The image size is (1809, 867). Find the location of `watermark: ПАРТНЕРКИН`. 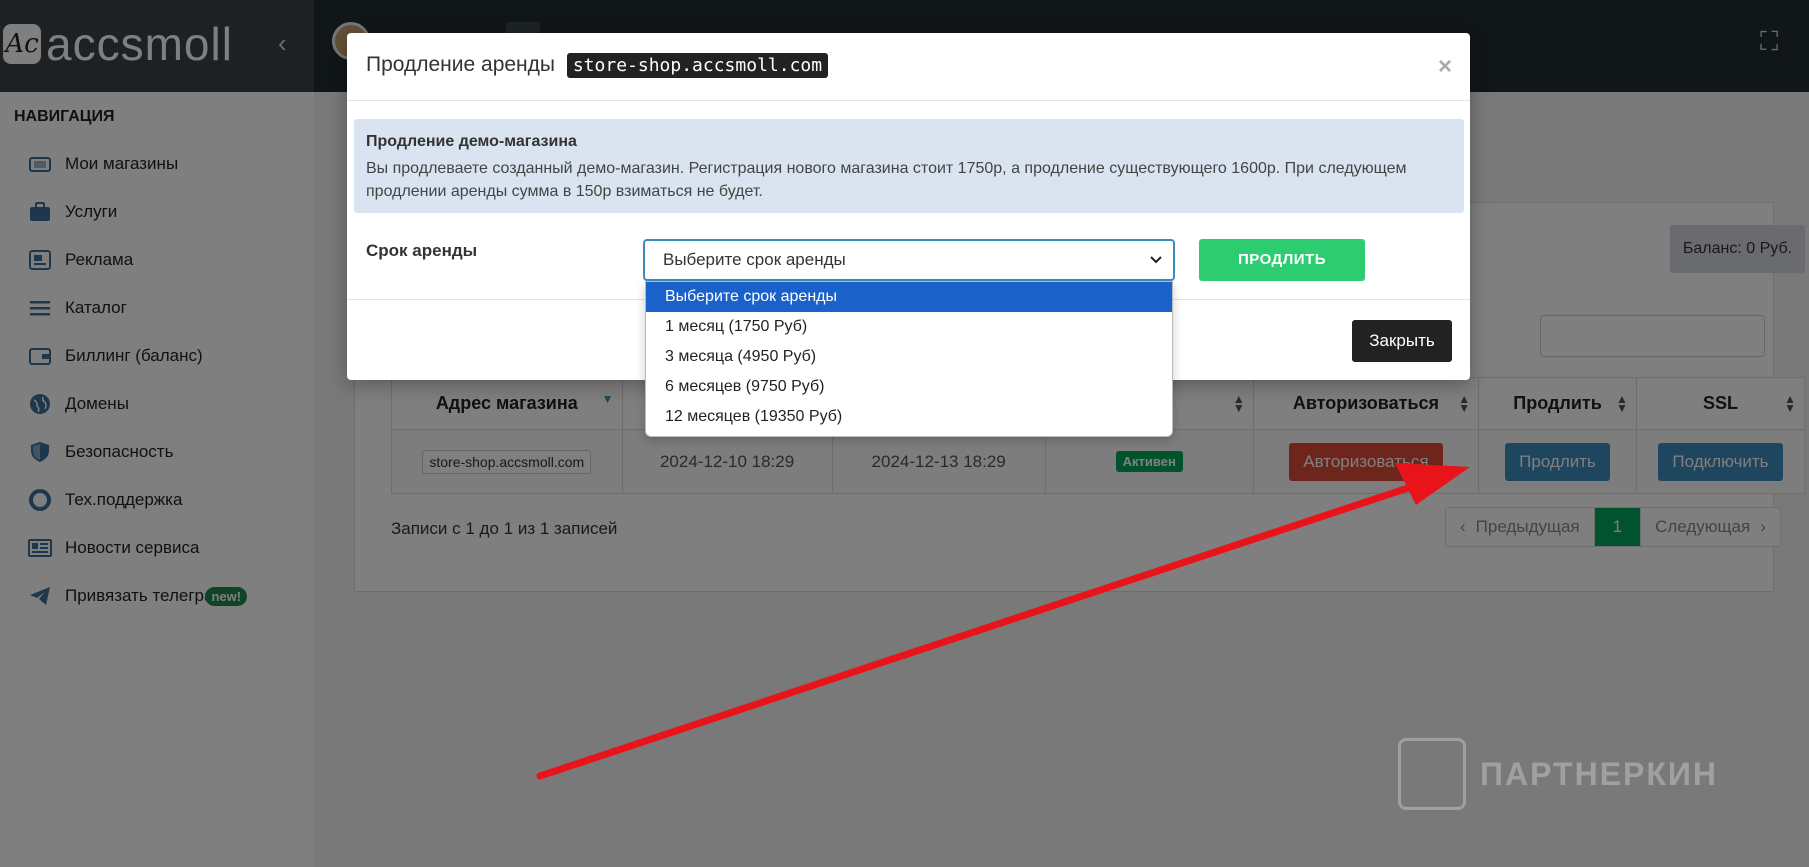

watermark: ПАРТНЕРКИН is located at coordinates (1558, 774).